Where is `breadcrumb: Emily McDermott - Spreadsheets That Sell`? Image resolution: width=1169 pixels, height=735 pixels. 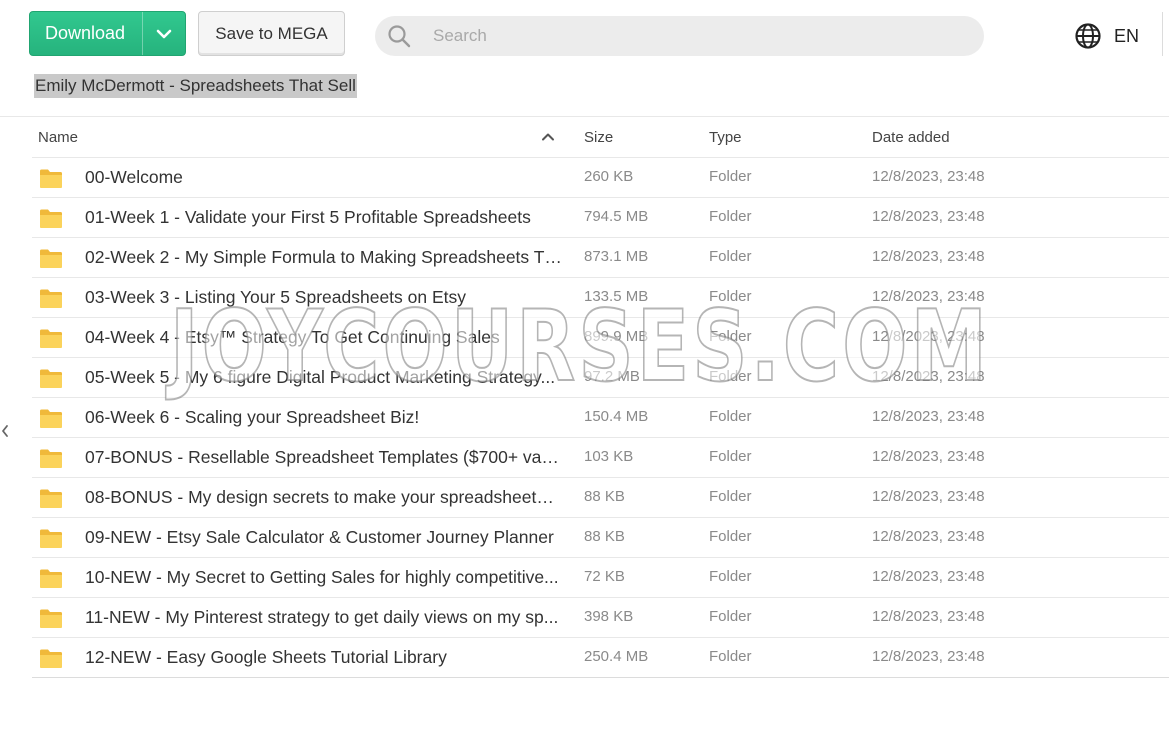 breadcrumb: Emily McDermott - Spreadsheets That Sell is located at coordinates (195, 86).